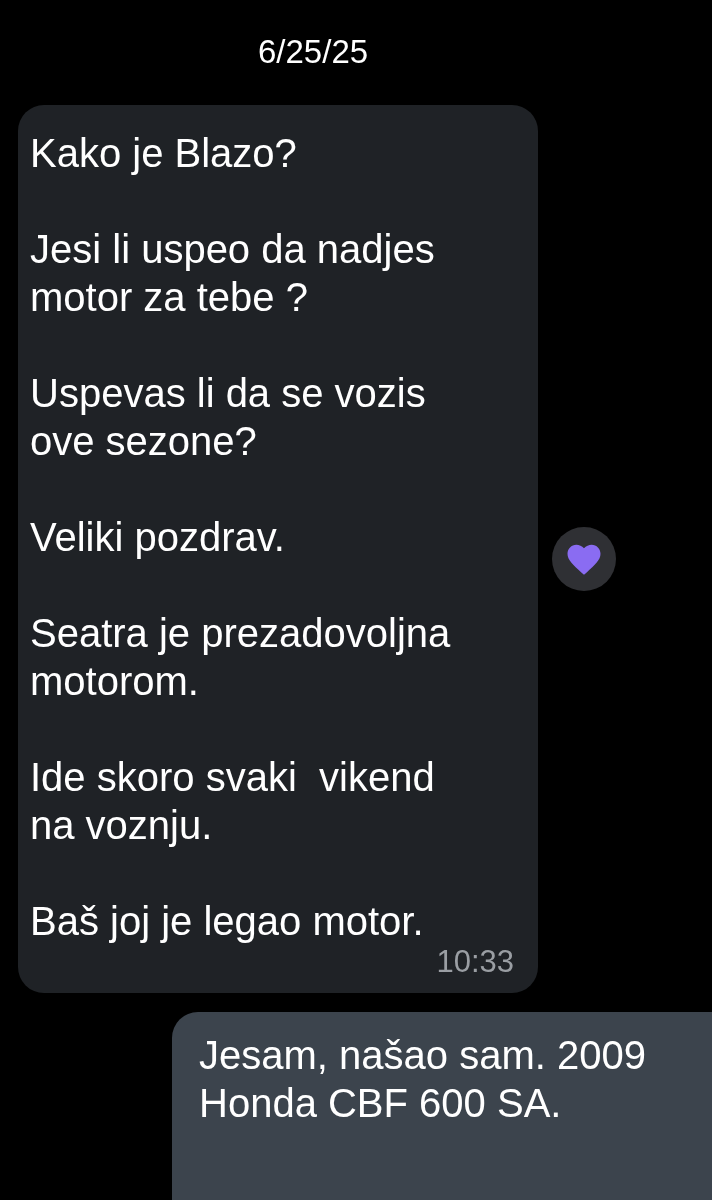 Image resolution: width=712 pixels, height=1200 pixels. I want to click on message-time: 10:33, so click(475, 962).